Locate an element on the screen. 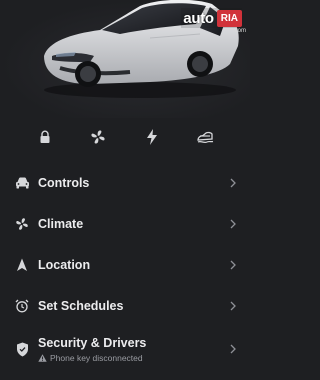 The image size is (320, 380). menu-item-label: Climate is located at coordinates (61, 223).